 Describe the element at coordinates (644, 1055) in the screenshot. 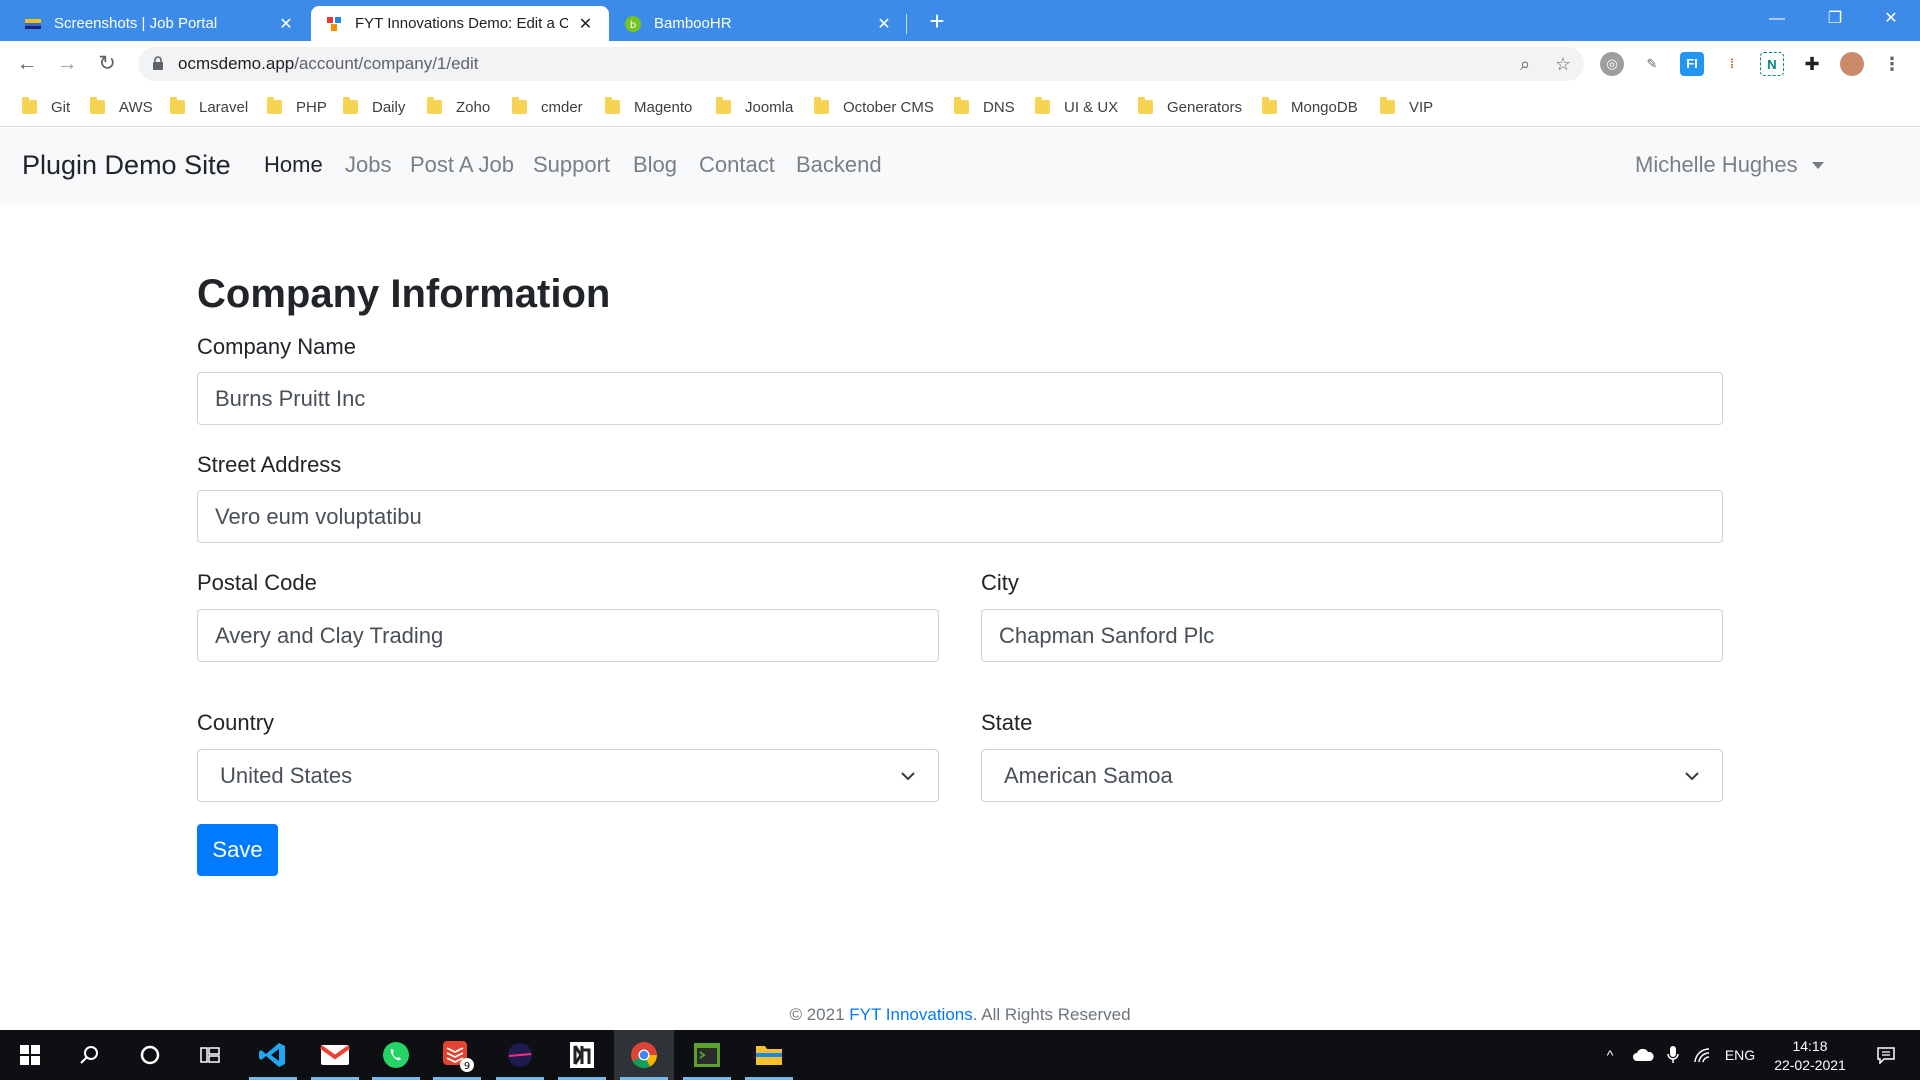

I see `chrome-icon` at that location.